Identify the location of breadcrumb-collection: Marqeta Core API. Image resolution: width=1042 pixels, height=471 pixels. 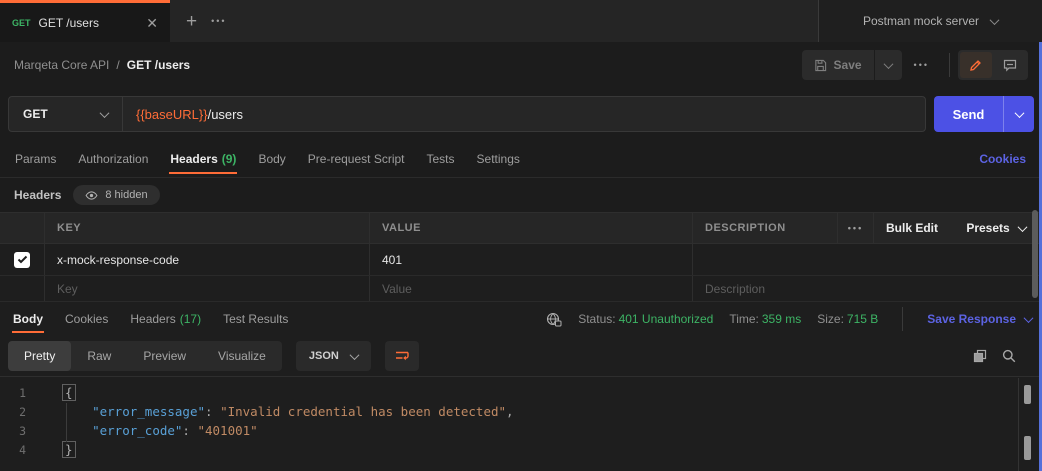
(61, 65).